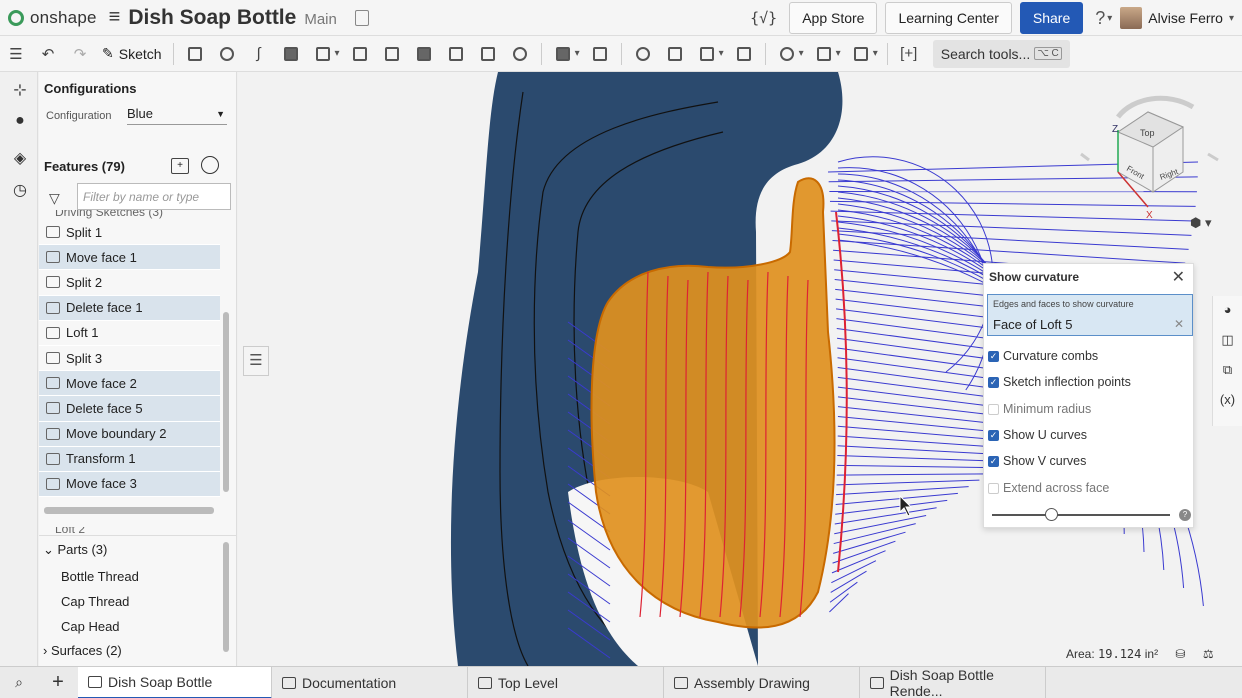 The height and width of the screenshot is (698, 1242). Describe the element at coordinates (488, 54) in the screenshot. I see `shell-icon` at that location.